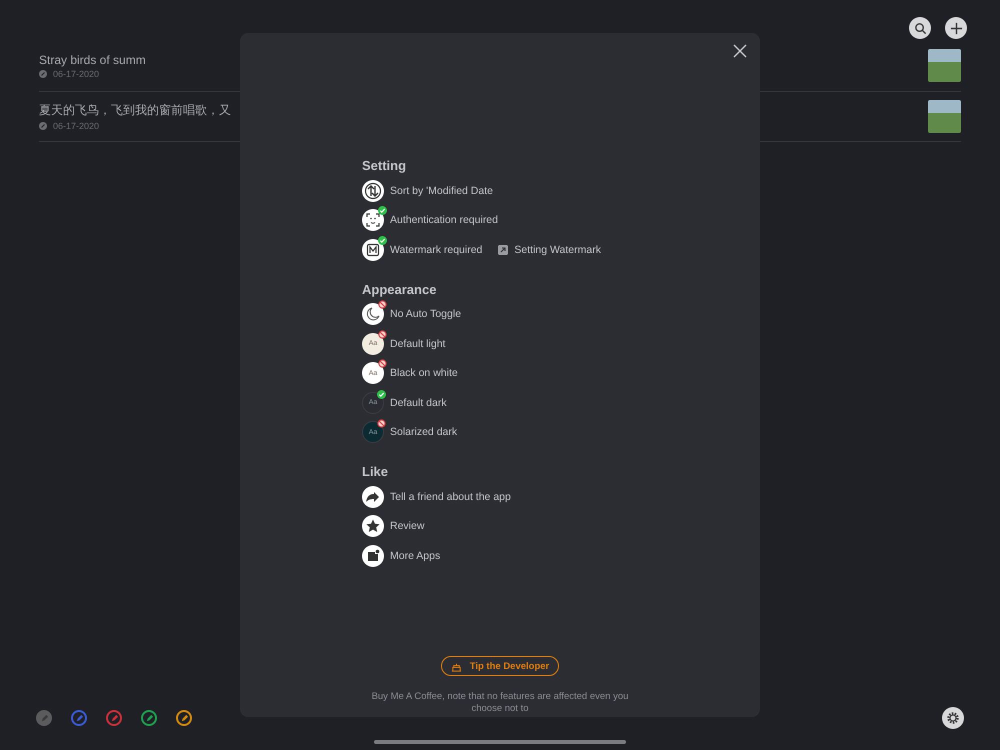  What do you see at coordinates (135, 110) in the screenshot?
I see `note-title: 夏天的飞鸟，飞到我的窗前唱歌，又` at bounding box center [135, 110].